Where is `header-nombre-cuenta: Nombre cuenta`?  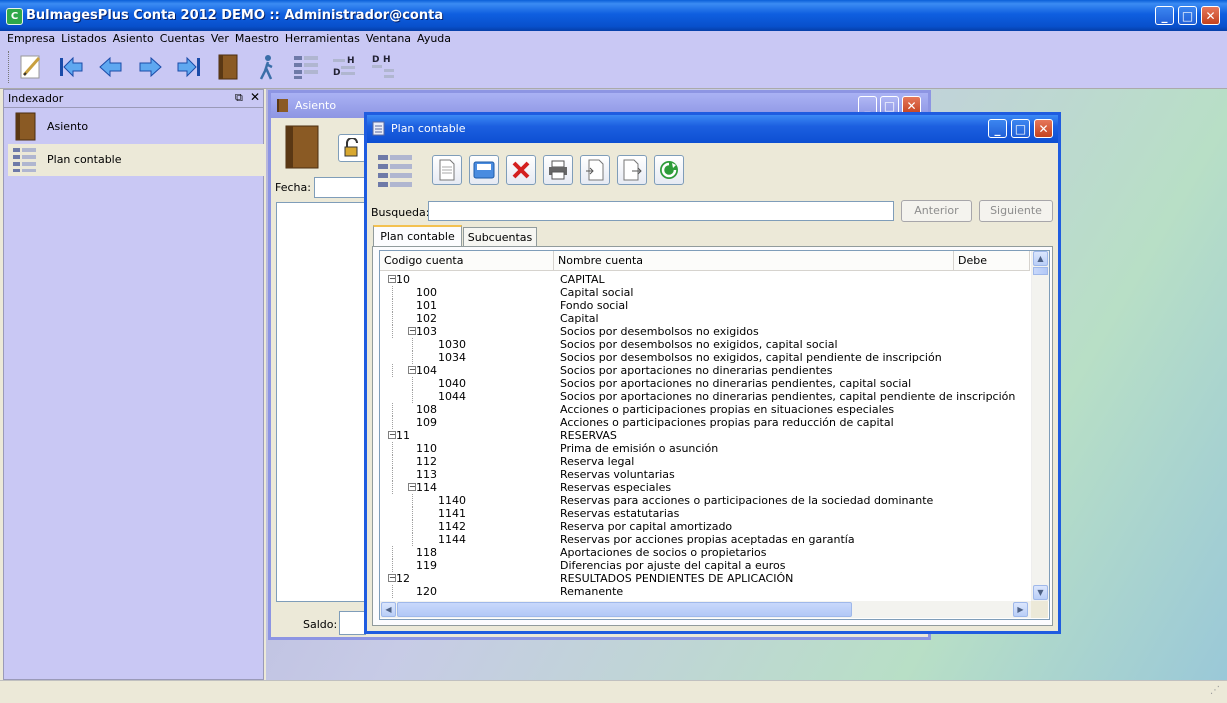 header-nombre-cuenta: Nombre cuenta is located at coordinates (754, 260).